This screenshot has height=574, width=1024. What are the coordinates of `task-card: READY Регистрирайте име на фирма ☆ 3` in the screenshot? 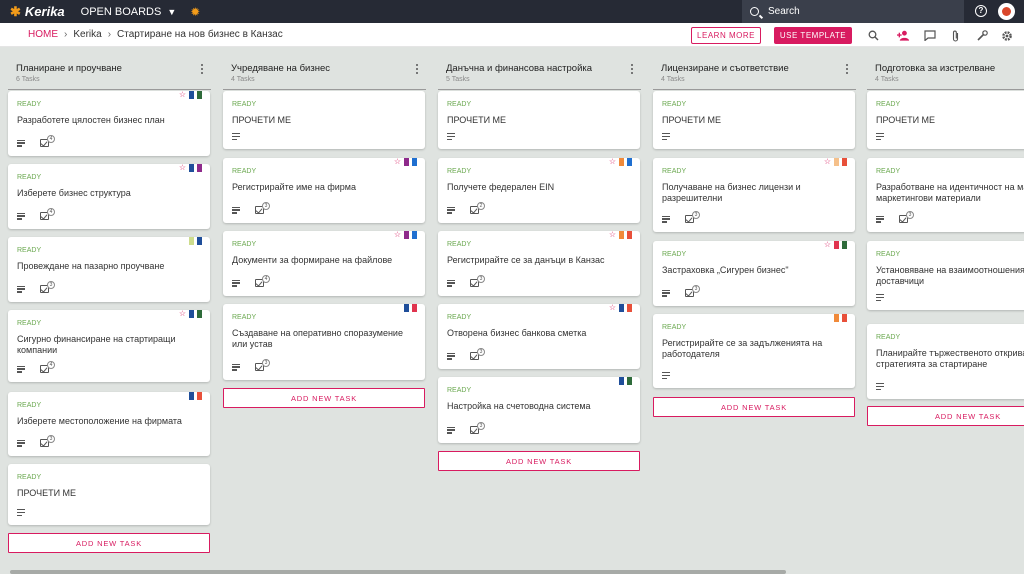 It's located at (324, 190).